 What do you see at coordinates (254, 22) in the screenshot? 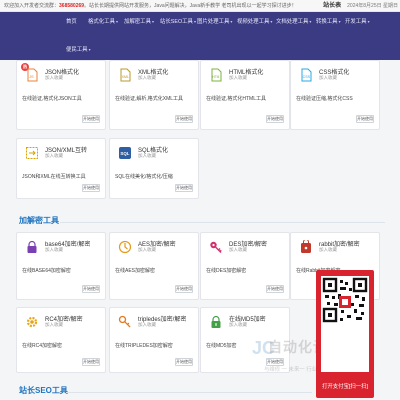
I see `nav-video-tools: 视频处理工具 ▾` at bounding box center [254, 22].